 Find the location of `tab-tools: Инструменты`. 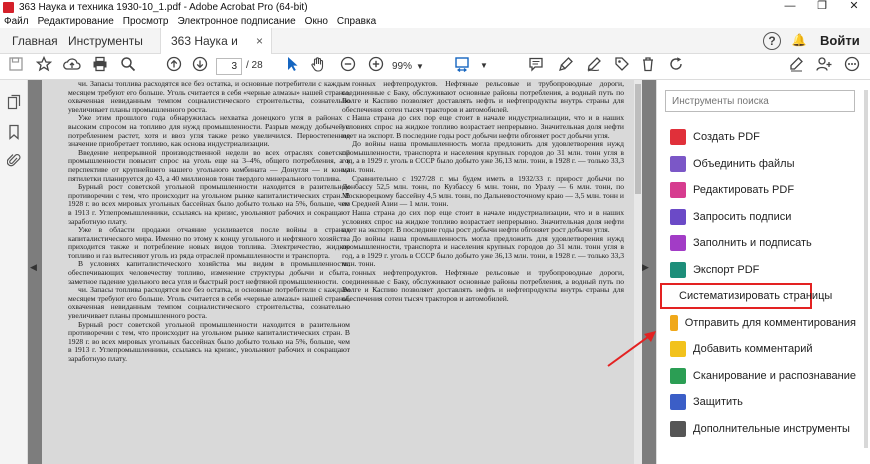

tab-tools: Инструменты is located at coordinates (105, 41).